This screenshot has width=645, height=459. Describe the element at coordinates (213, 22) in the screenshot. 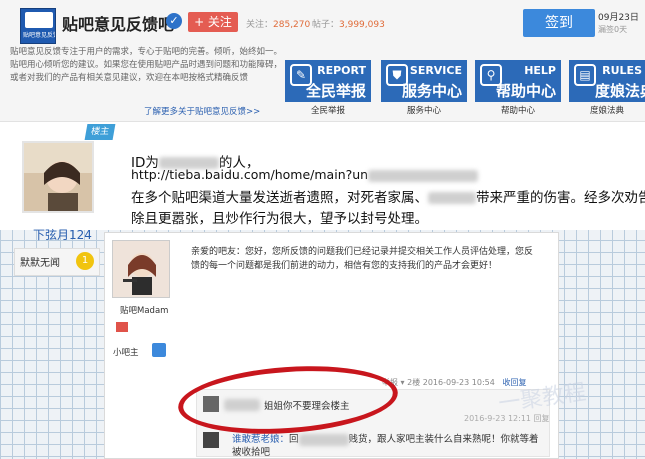

I see `follow-button: + 关注` at that location.